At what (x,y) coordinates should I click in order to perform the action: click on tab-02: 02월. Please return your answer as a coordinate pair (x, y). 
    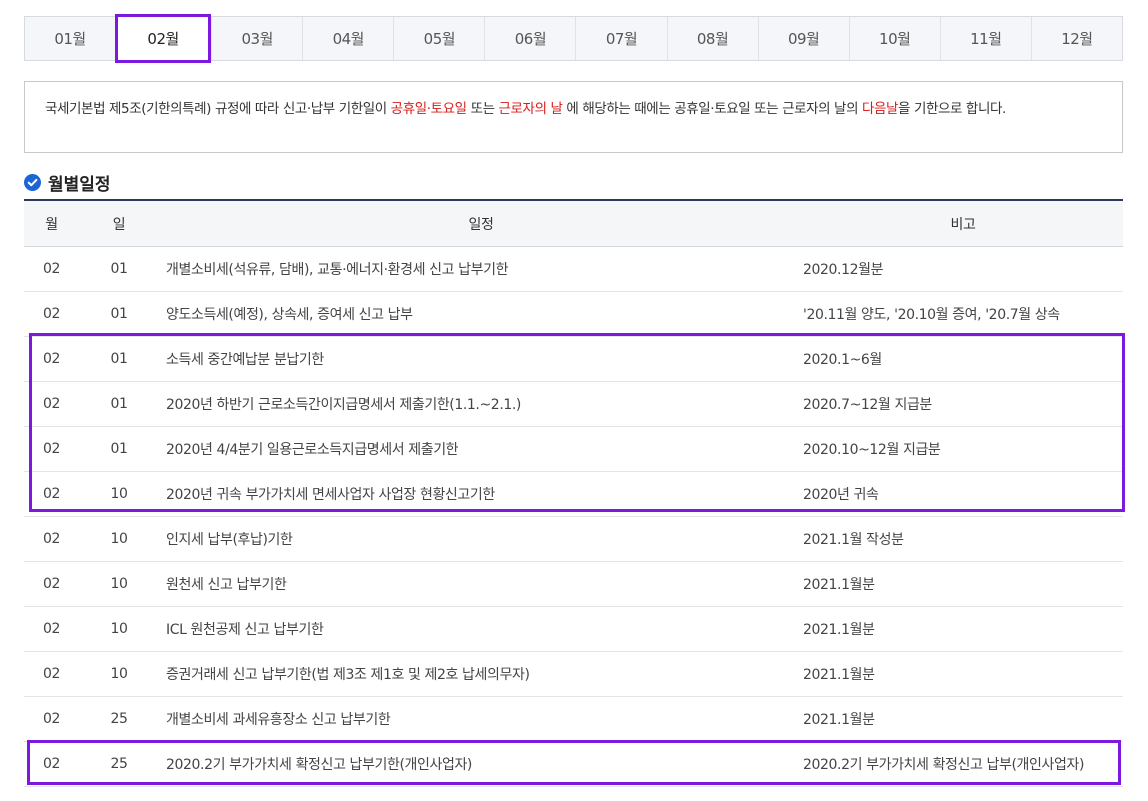
    Looking at the image, I should click on (163, 38).